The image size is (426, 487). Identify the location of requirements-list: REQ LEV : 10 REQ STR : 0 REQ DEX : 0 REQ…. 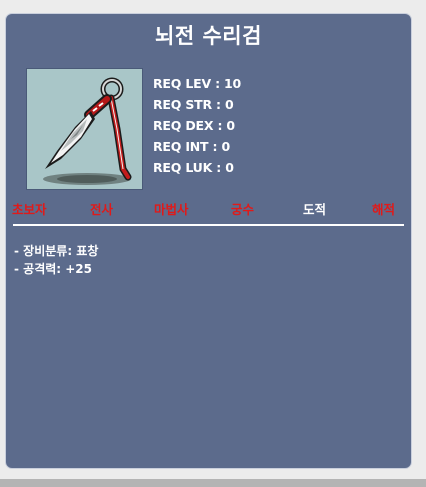
(197, 125).